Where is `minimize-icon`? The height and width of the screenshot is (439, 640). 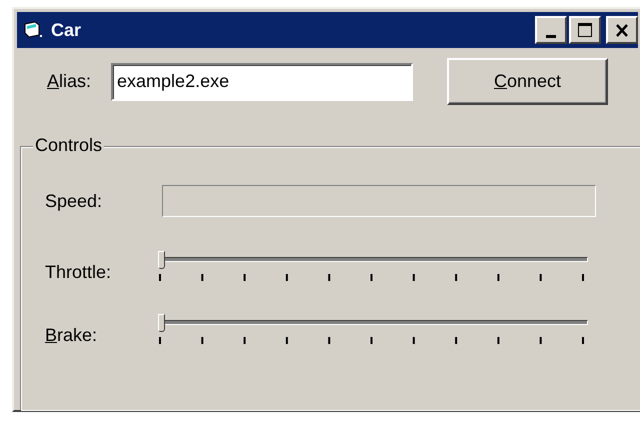 minimize-icon is located at coordinates (551, 36).